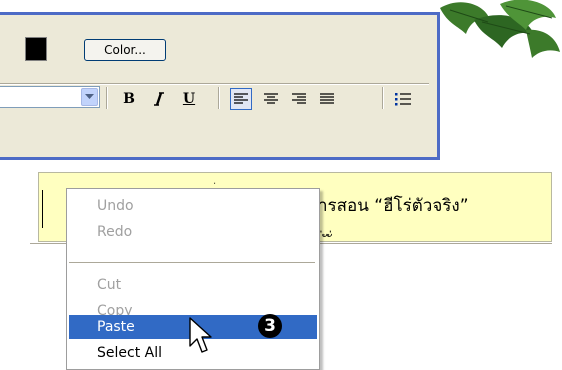  Describe the element at coordinates (89, 97) in the screenshot. I see `chevron-down-icon` at that location.